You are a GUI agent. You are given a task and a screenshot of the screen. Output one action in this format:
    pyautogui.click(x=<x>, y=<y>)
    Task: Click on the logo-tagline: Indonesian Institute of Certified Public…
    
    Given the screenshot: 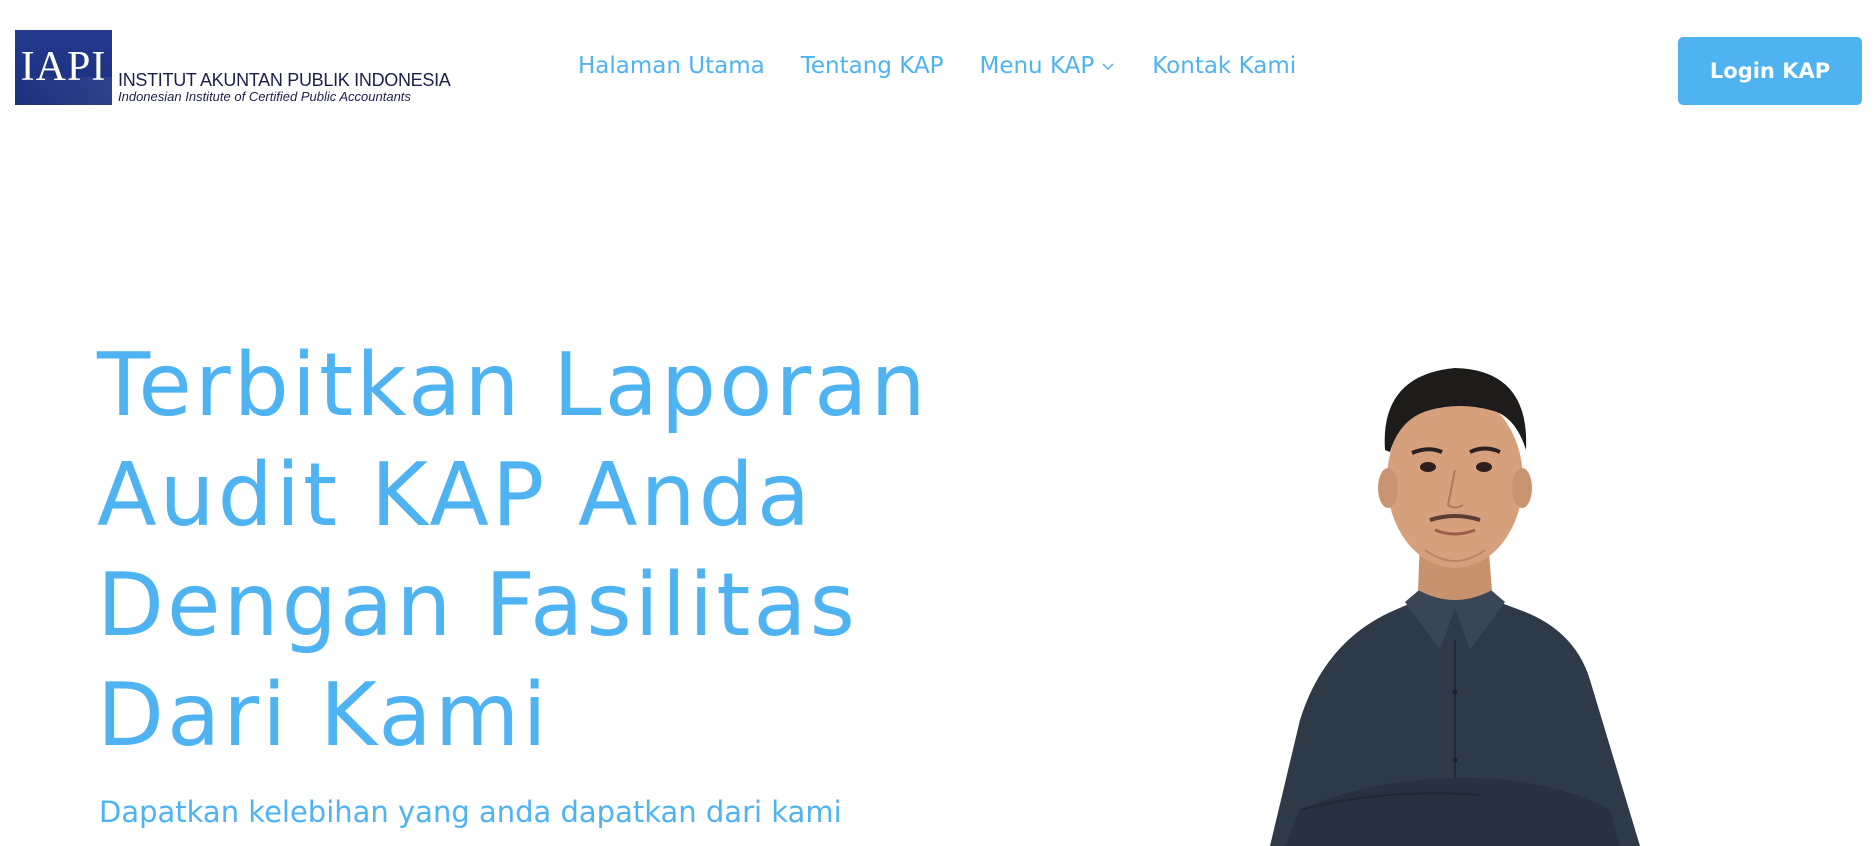 What is the action you would take?
    pyautogui.click(x=264, y=96)
    